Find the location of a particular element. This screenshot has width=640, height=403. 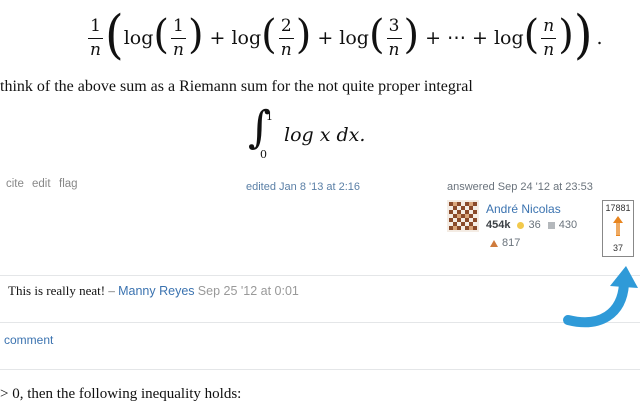

vote-total: 17881 is located at coordinates (618, 208).